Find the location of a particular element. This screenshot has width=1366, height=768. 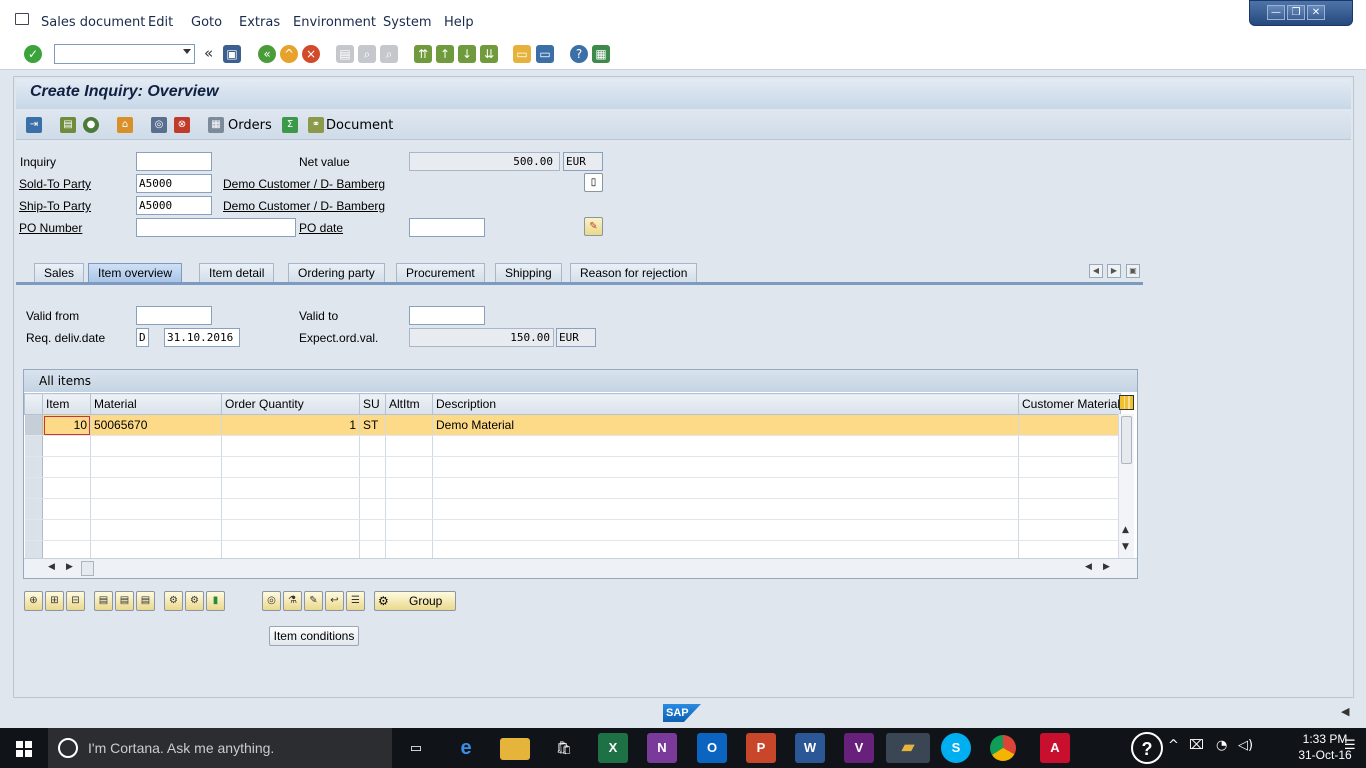

item-return-icon: ↩ is located at coordinates (334, 601).